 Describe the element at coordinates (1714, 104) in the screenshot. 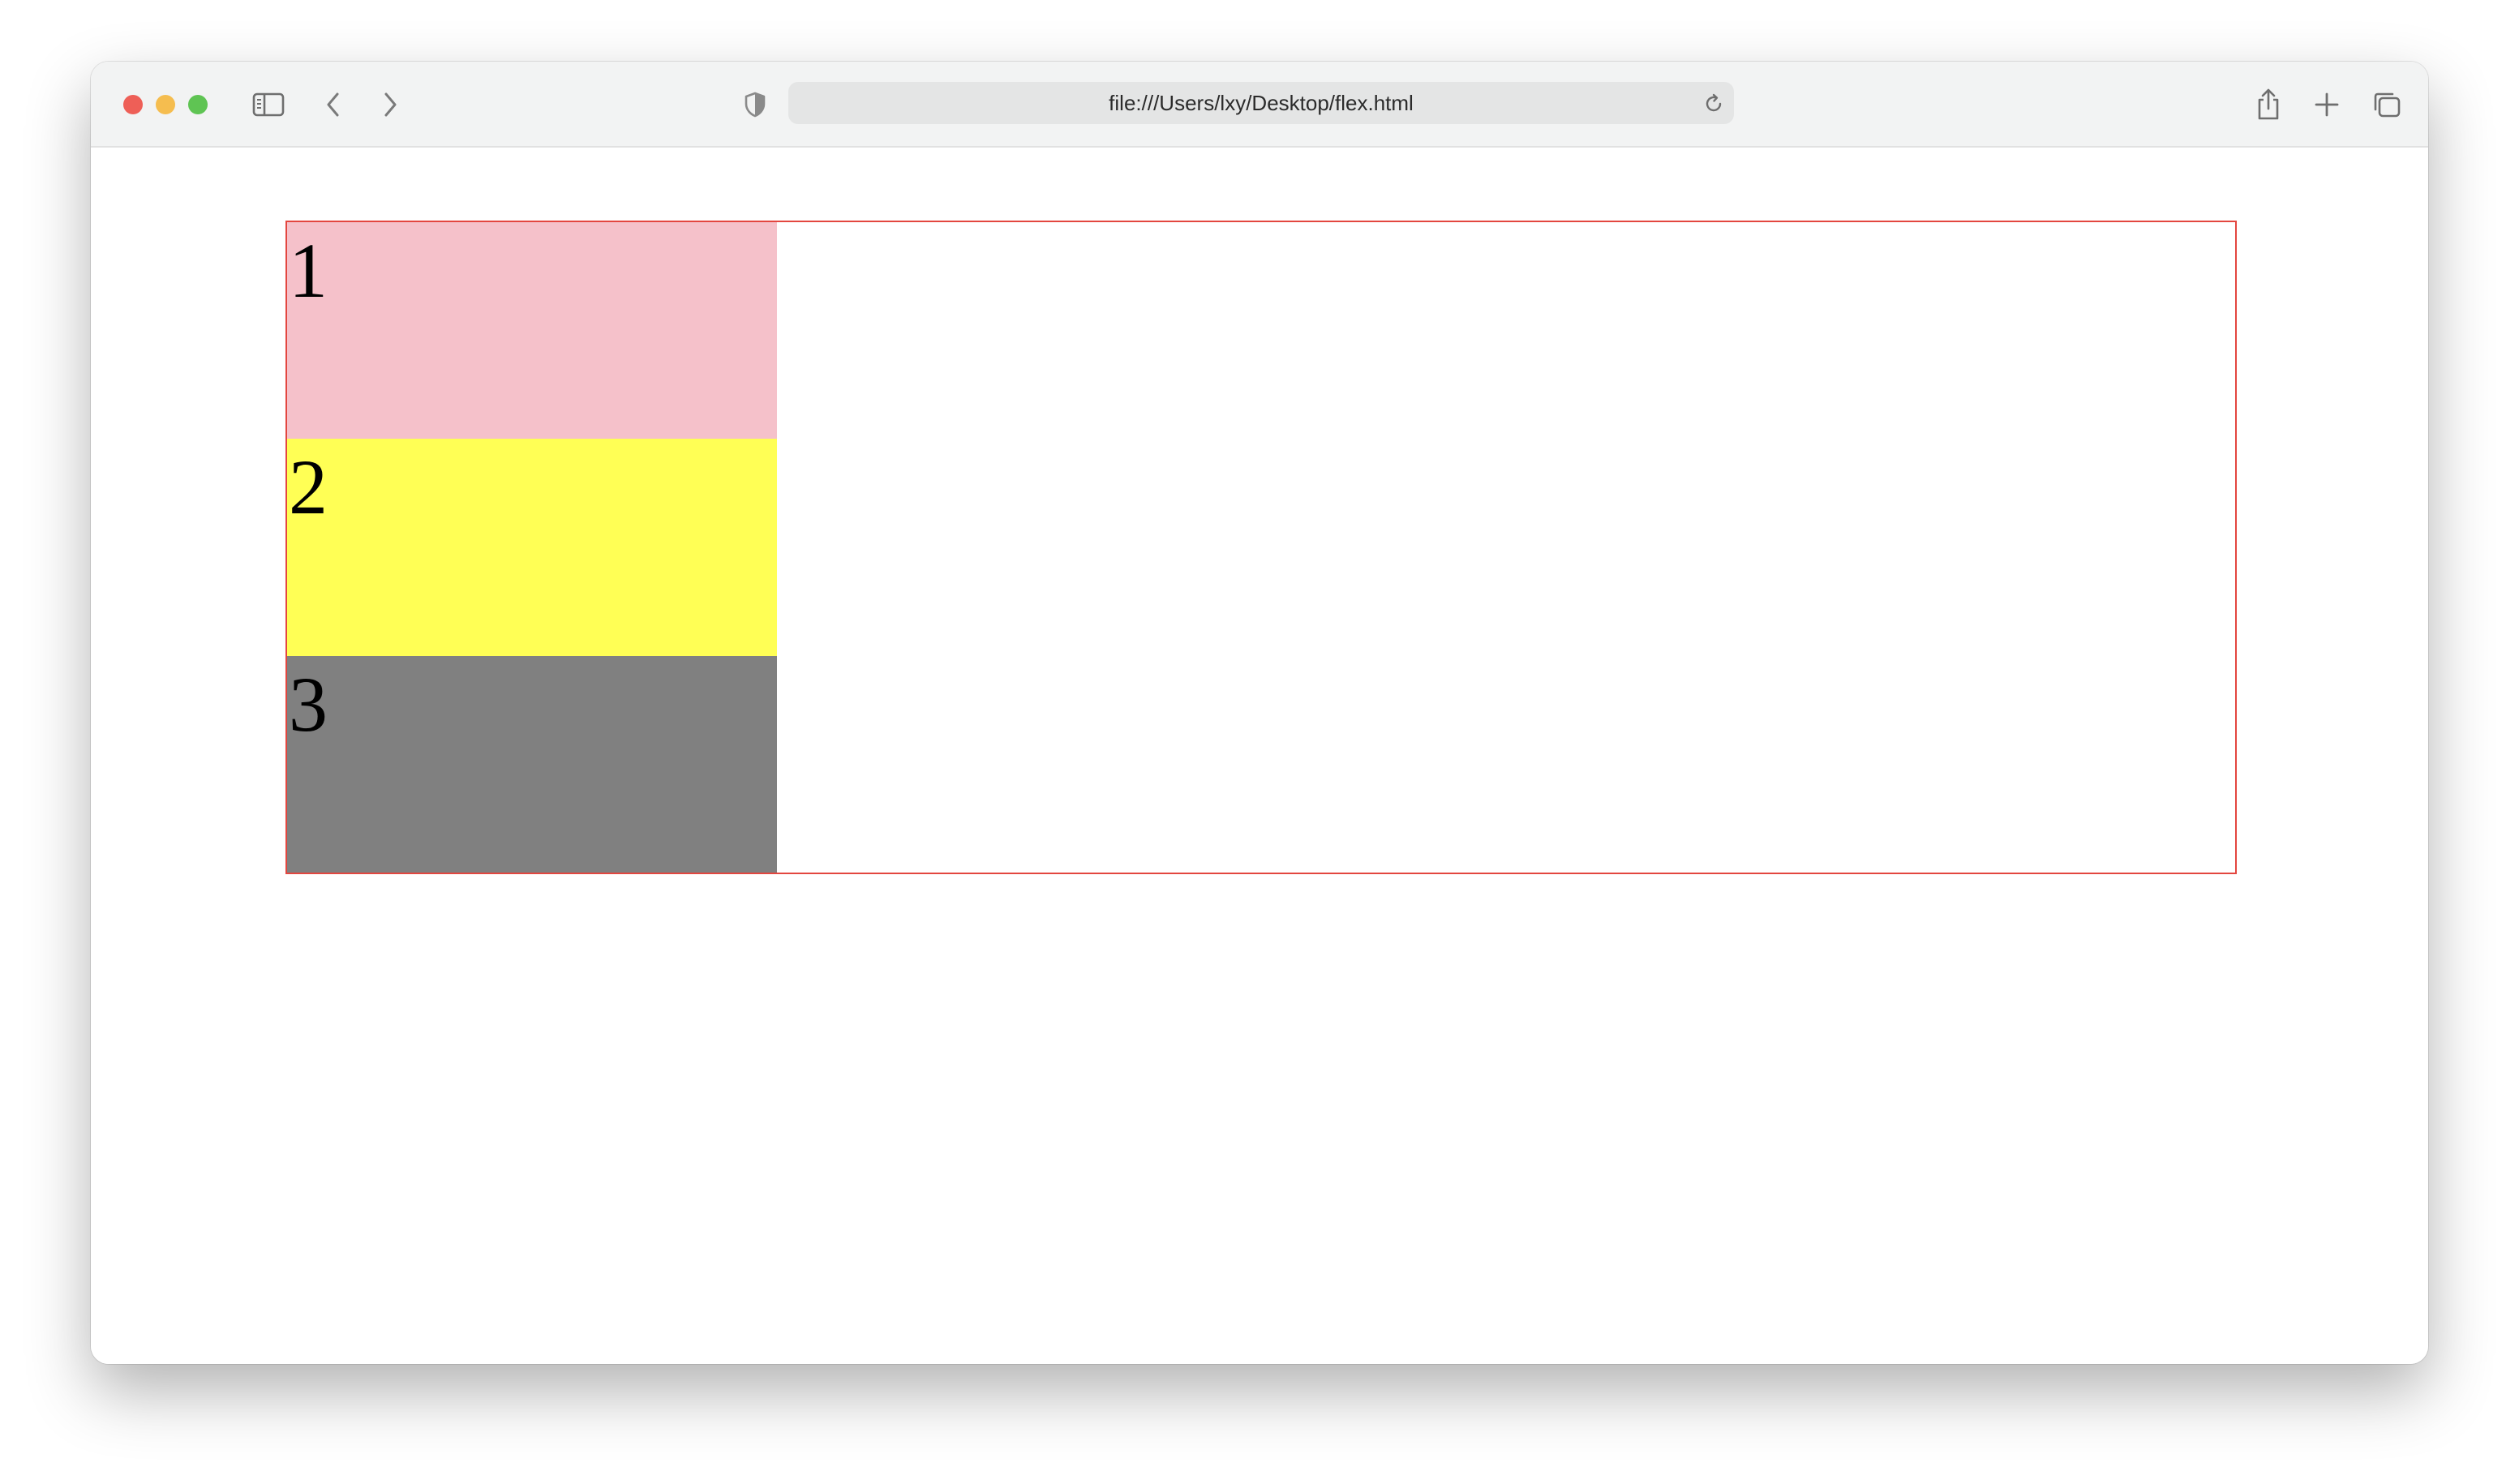

I see `reload-icon` at that location.